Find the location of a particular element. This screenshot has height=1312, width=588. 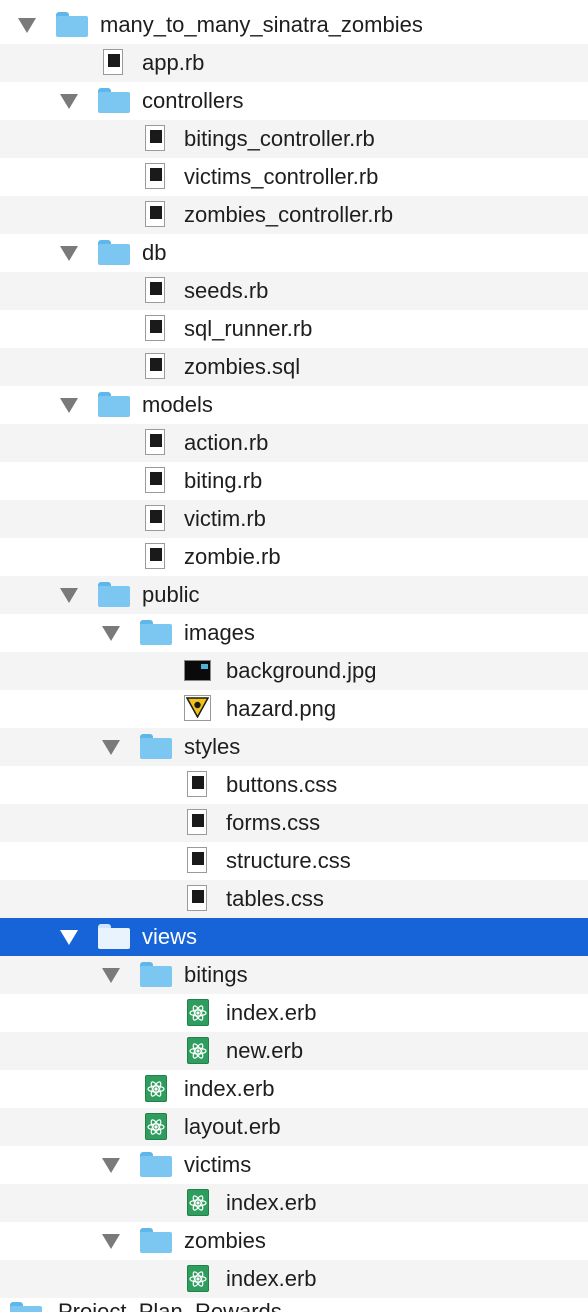

tree-file-row: zombies_controller.rb is located at coordinates (294, 215).